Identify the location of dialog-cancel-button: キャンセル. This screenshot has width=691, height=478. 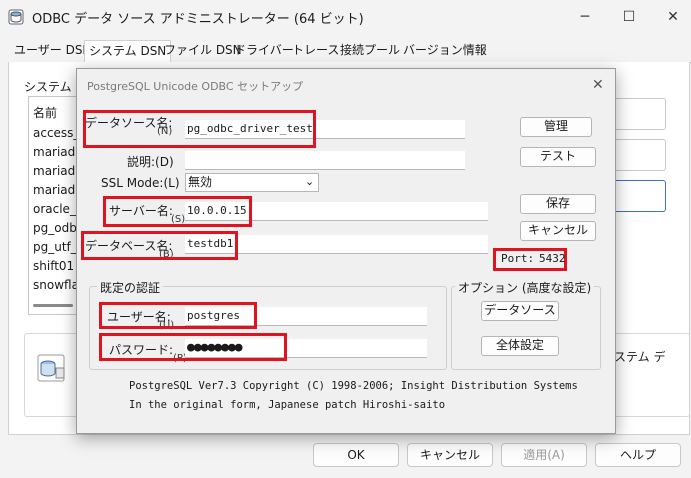
(558, 231).